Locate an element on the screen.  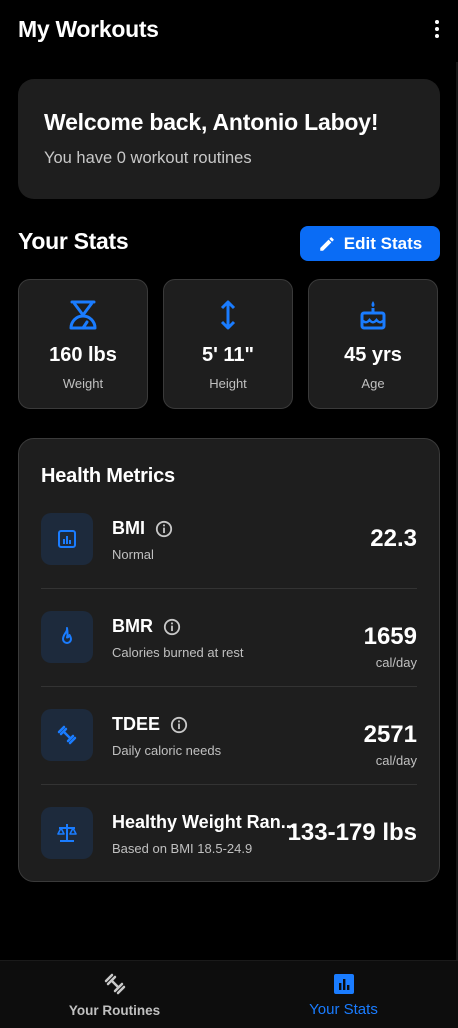
welcome-subtitle: You have 0 workout routines is located at coordinates (148, 158).